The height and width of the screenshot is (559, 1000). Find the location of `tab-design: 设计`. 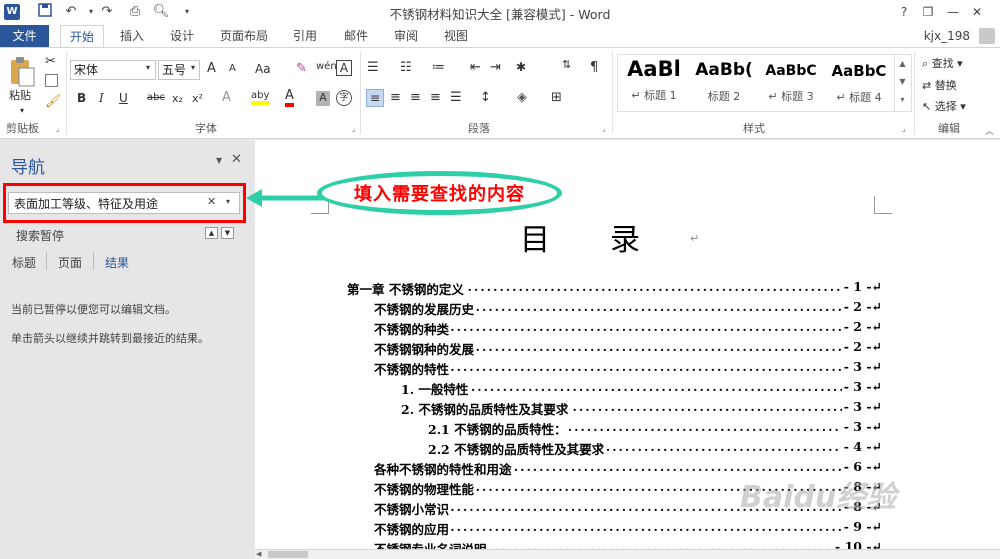

tab-design: 设计 is located at coordinates (182, 36).